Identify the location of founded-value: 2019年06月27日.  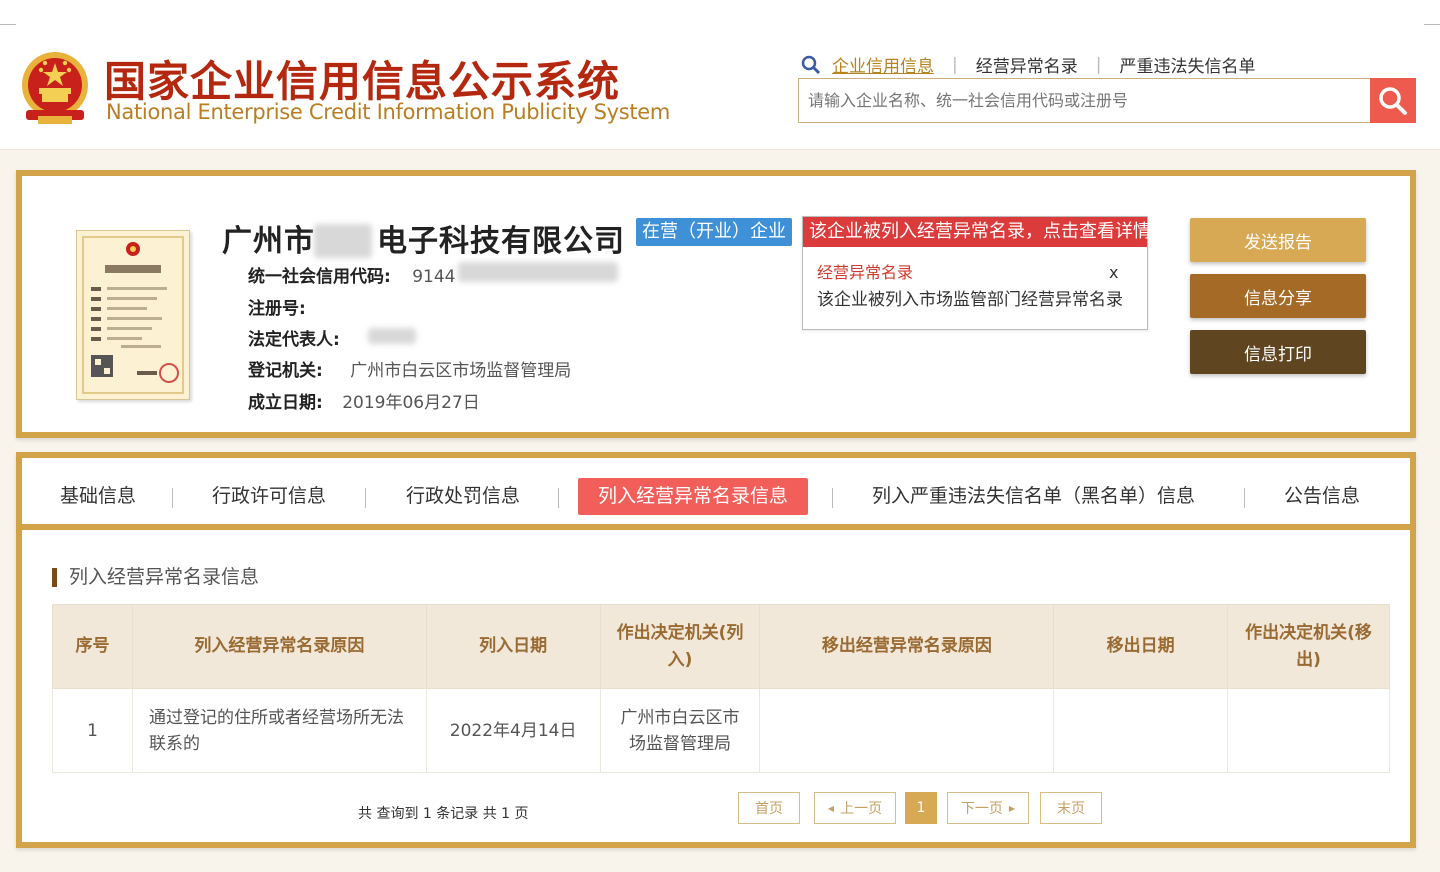
(411, 403).